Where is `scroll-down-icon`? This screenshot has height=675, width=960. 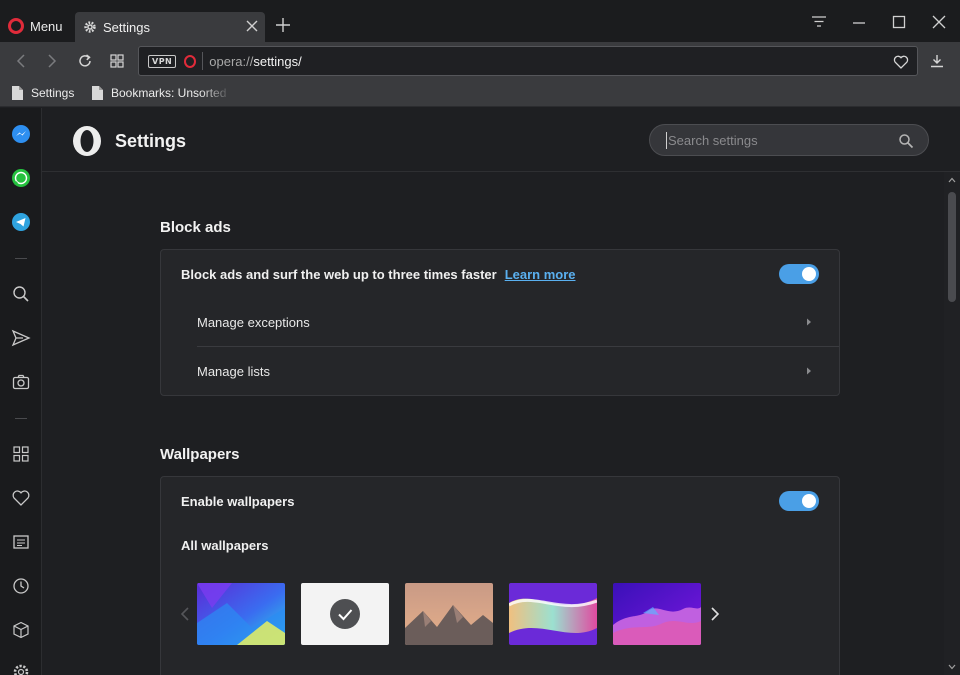 scroll-down-icon is located at coordinates (952, 667).